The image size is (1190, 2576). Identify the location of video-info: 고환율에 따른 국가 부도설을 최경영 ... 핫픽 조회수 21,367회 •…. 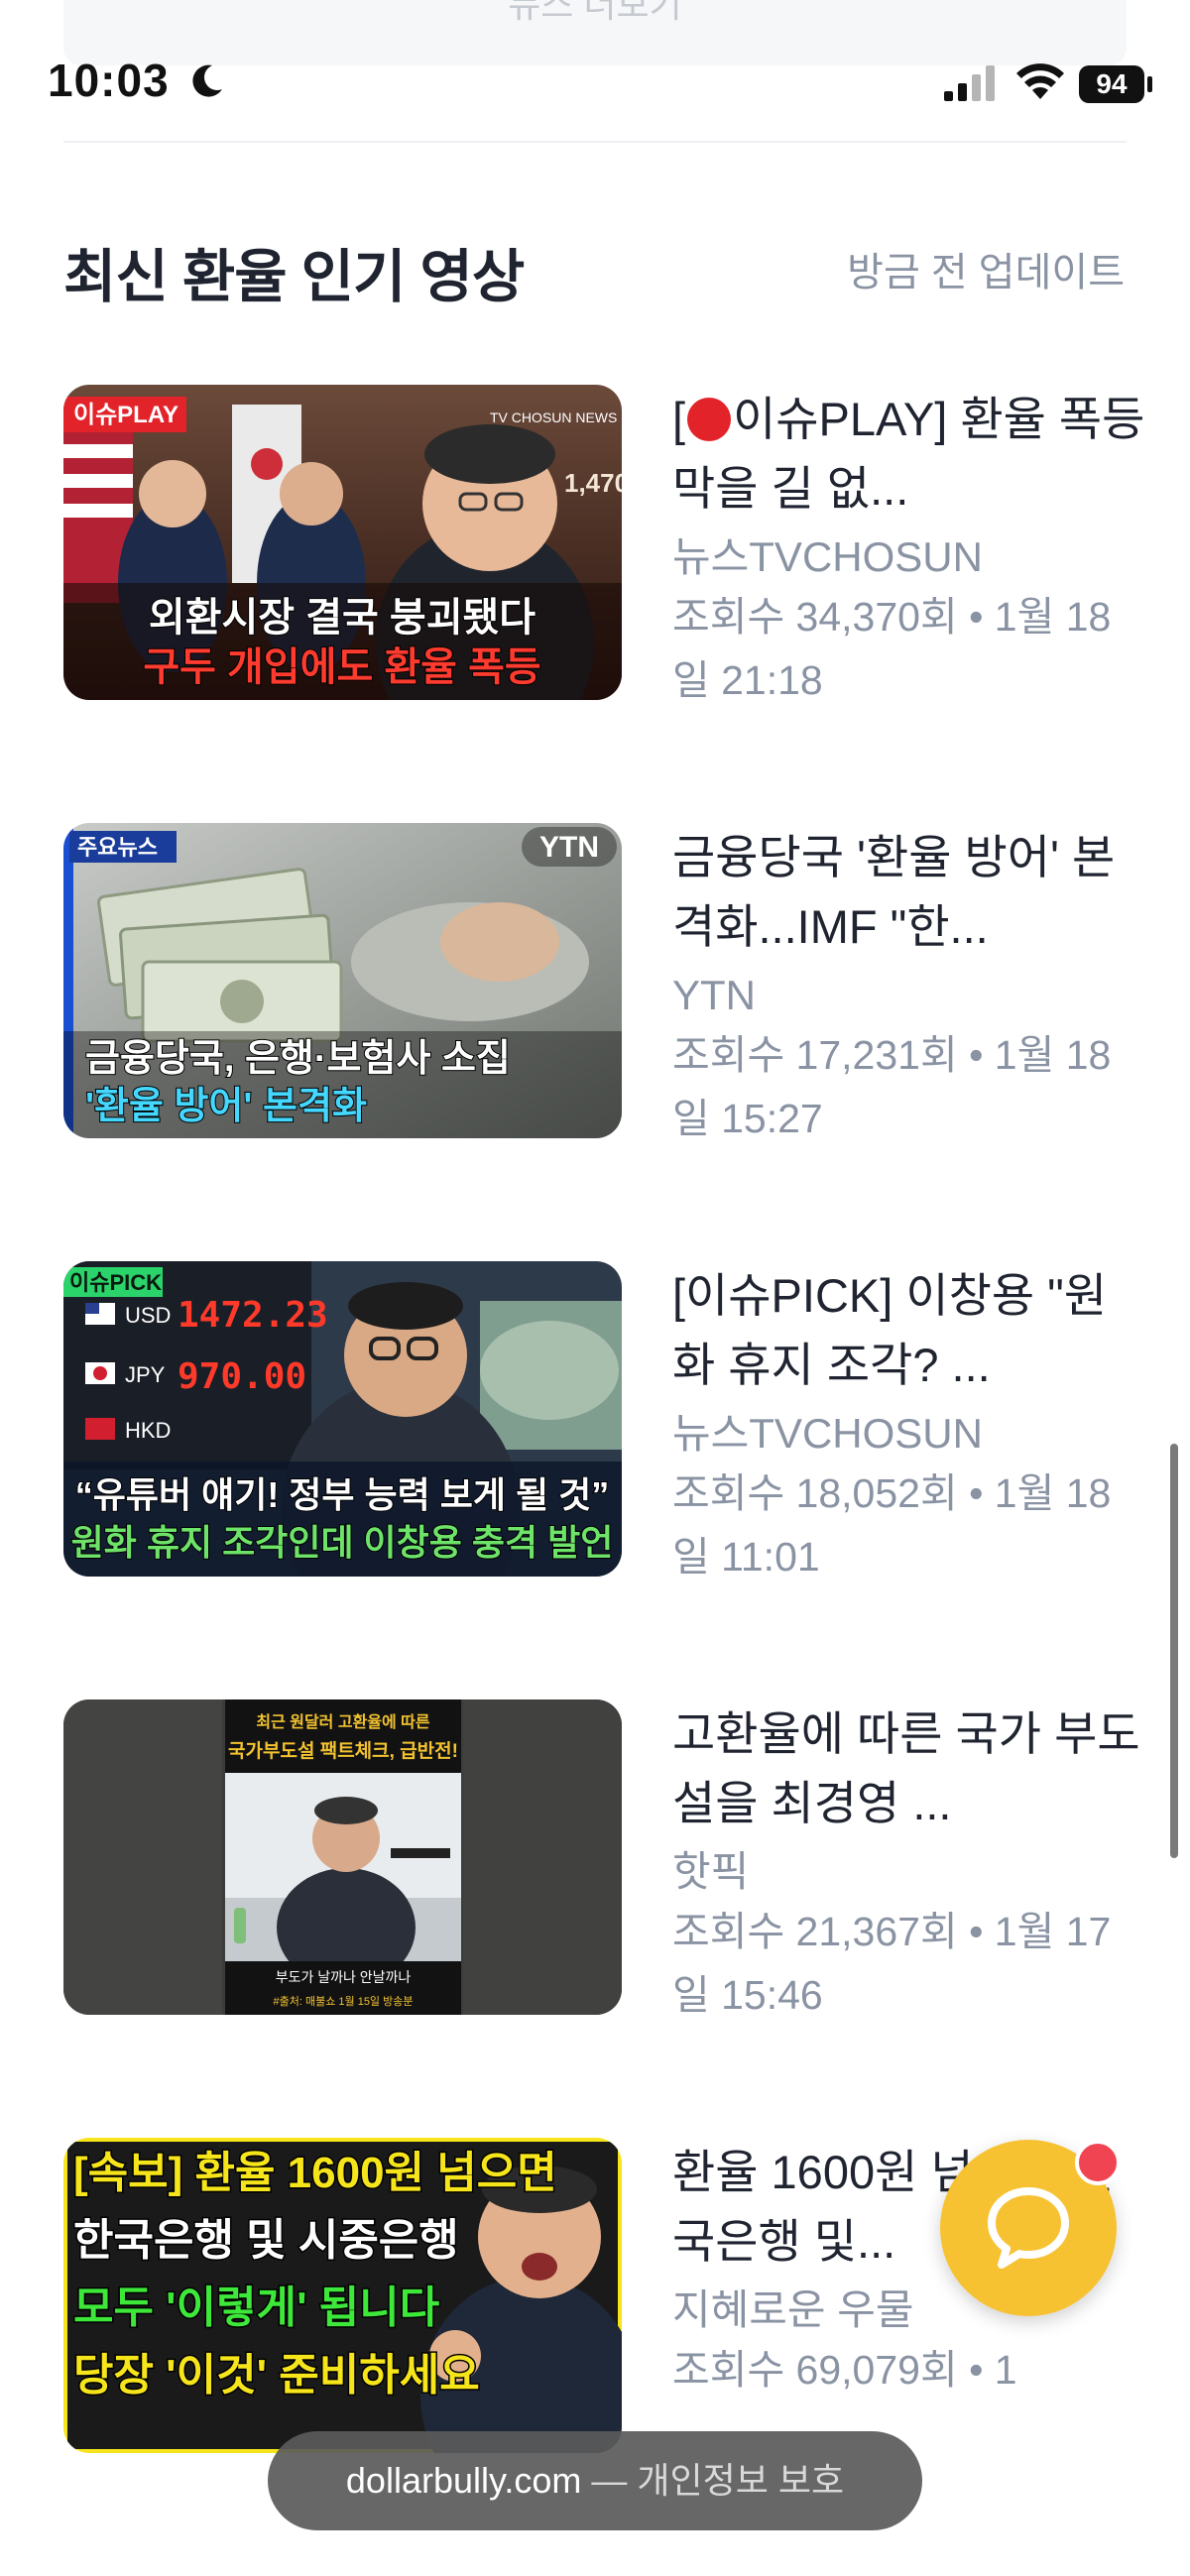
(910, 1863).